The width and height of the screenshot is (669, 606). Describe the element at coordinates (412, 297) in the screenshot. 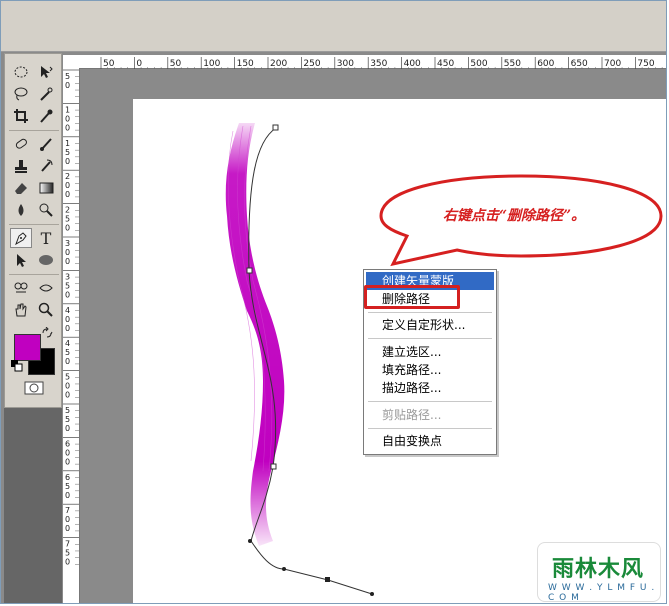

I see `annotation-highlight-box` at that location.